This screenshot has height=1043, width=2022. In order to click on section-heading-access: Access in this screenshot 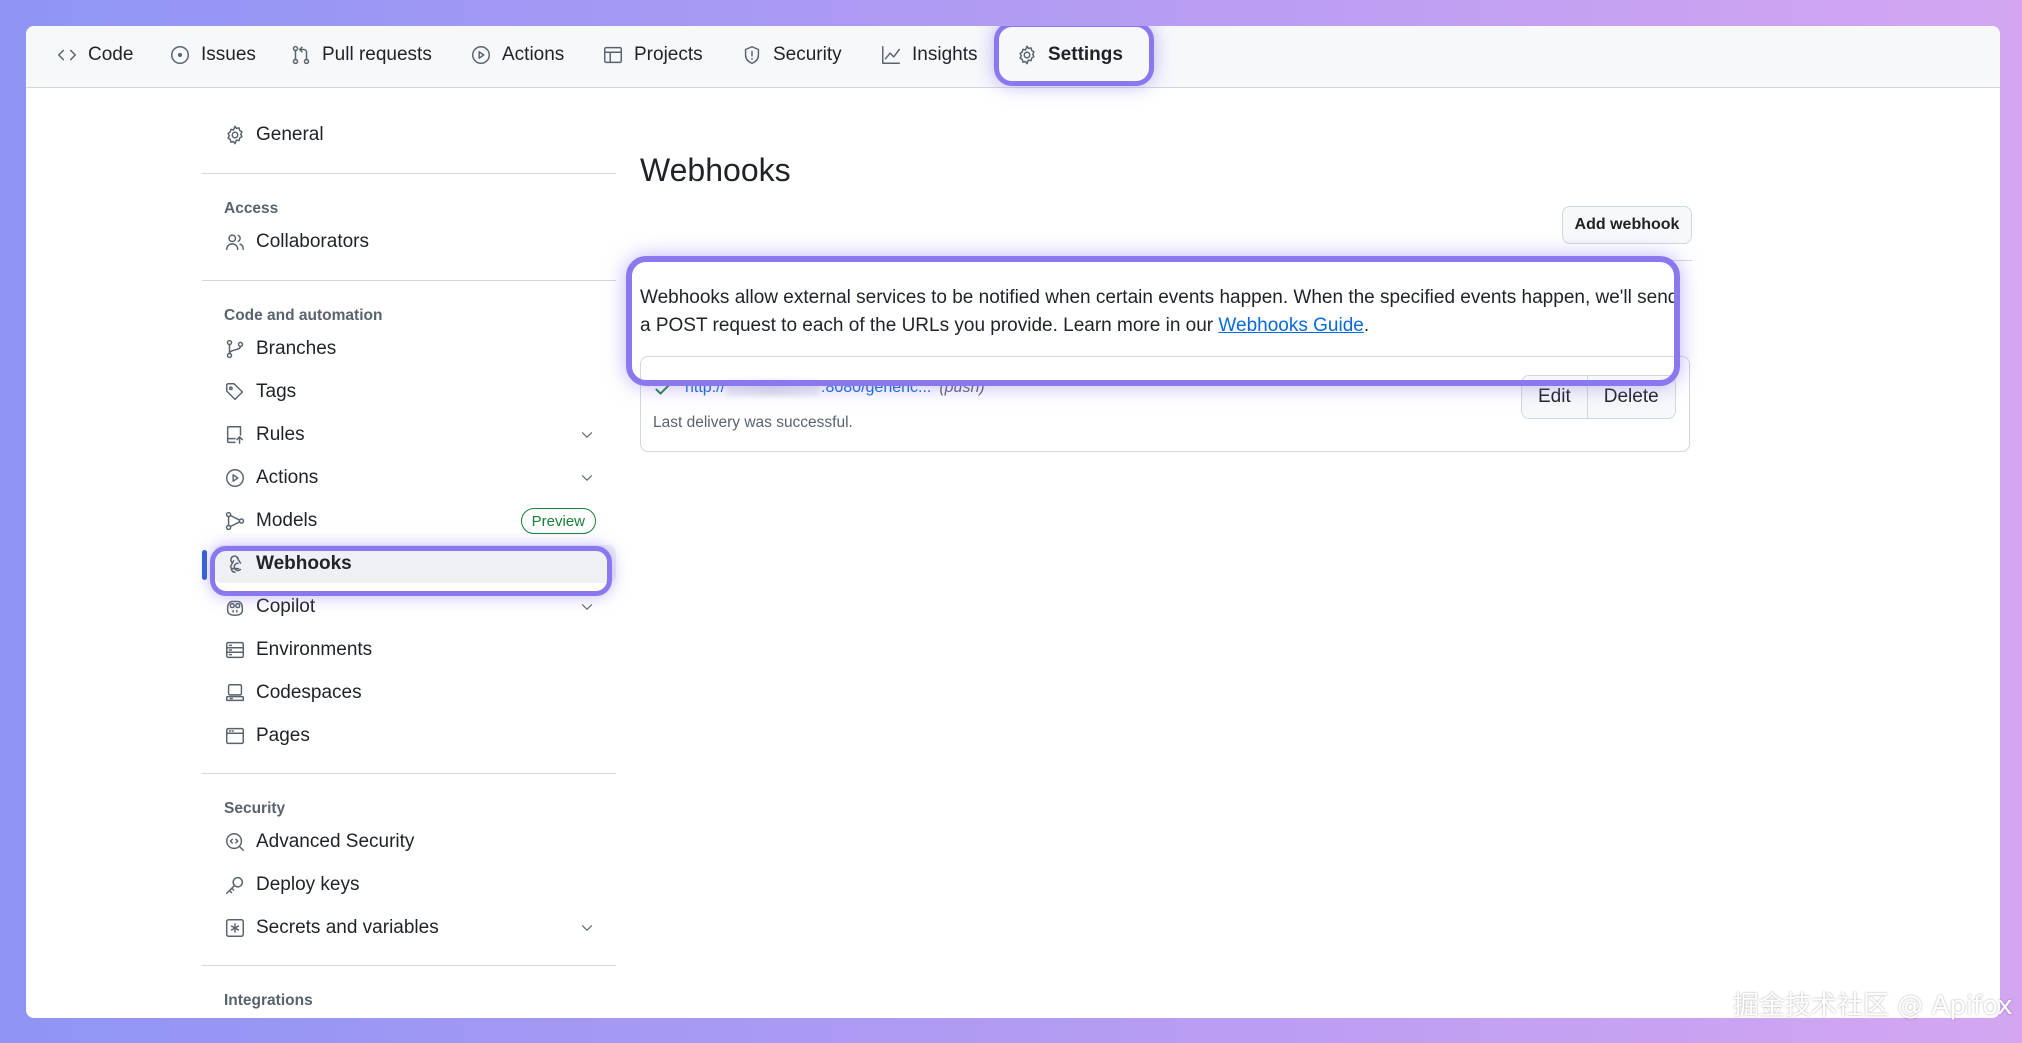, I will do `click(251, 208)`.